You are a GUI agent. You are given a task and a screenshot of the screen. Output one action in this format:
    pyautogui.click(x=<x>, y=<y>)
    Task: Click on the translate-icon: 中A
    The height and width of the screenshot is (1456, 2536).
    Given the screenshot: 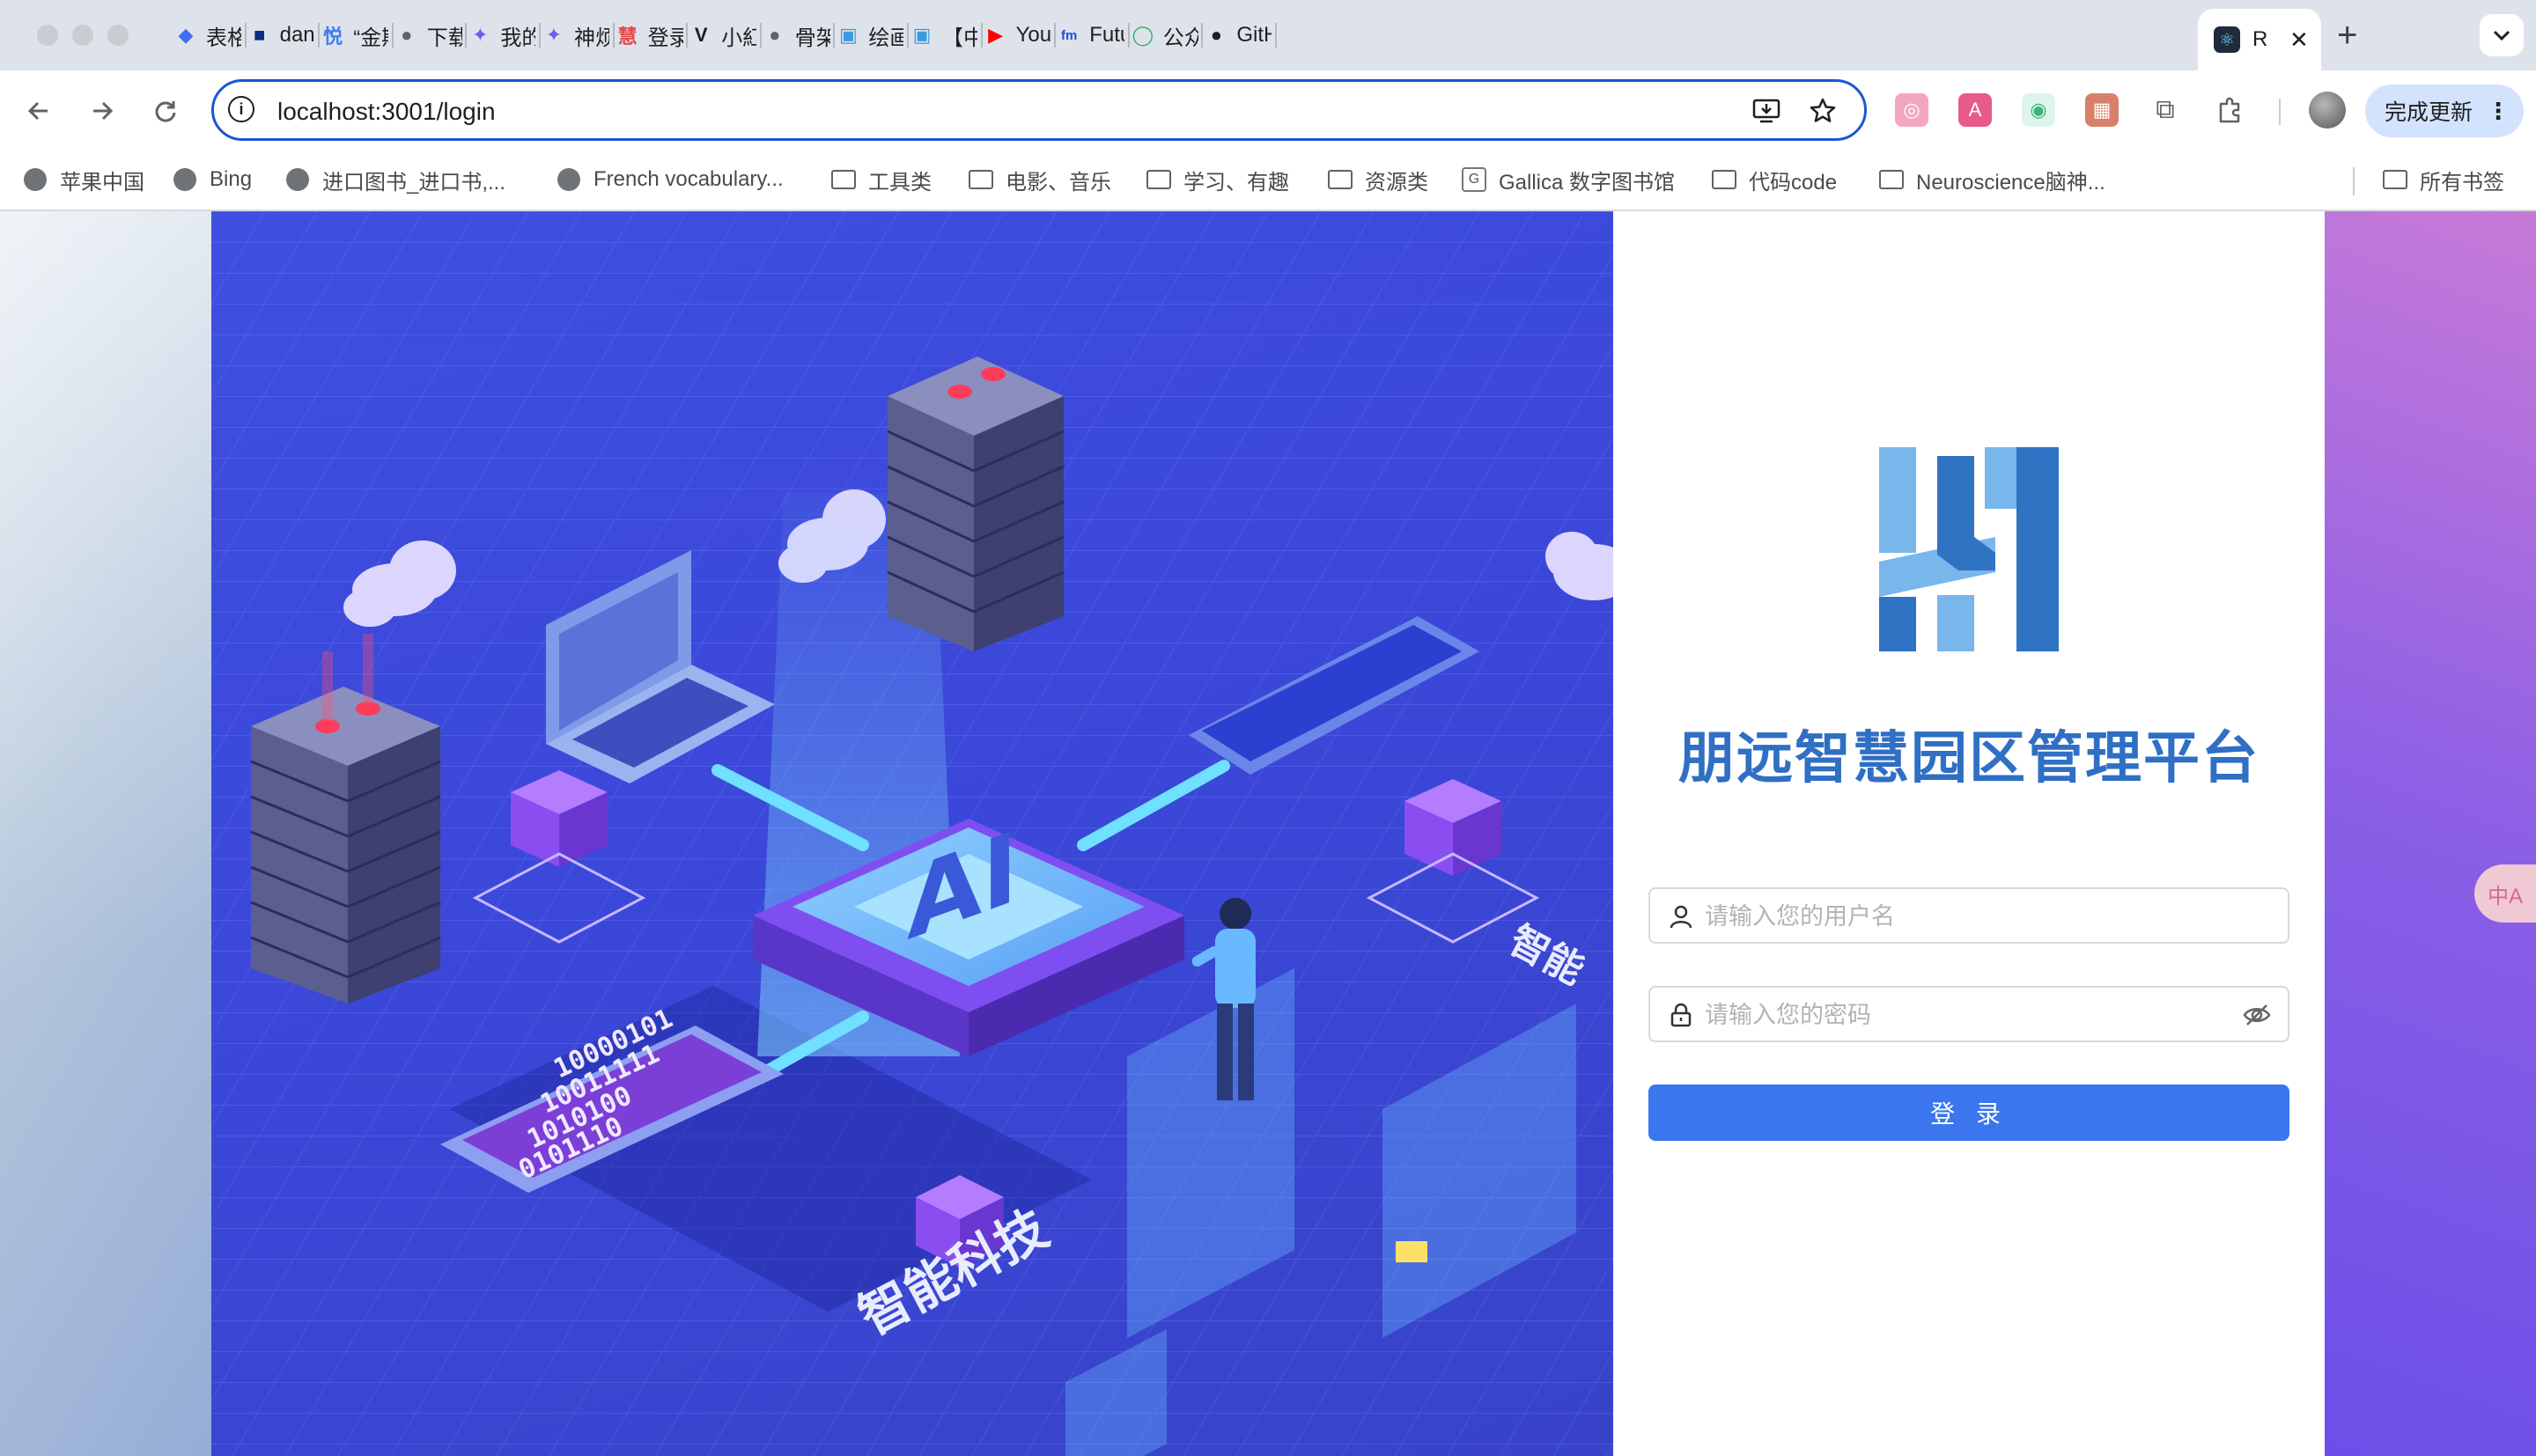 What is the action you would take?
    pyautogui.click(x=2505, y=896)
    